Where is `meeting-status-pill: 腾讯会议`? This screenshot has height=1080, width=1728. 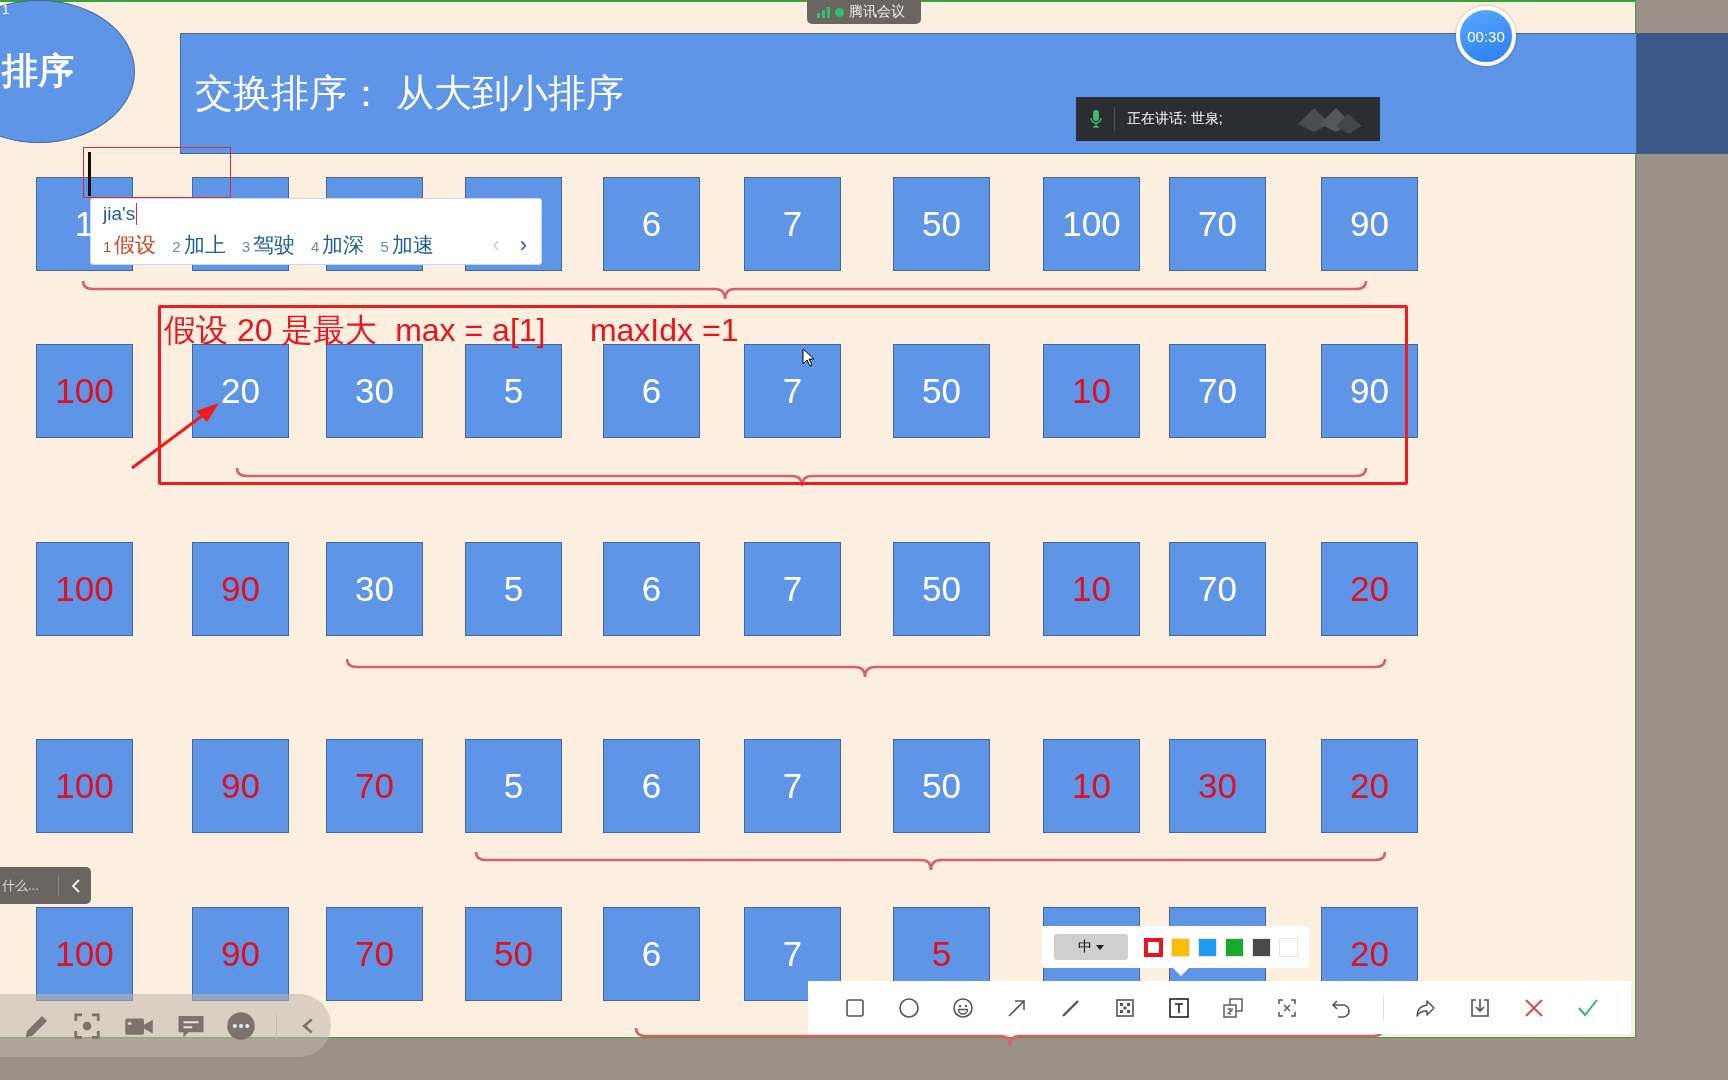 meeting-status-pill: 腾讯会议 is located at coordinates (864, 12).